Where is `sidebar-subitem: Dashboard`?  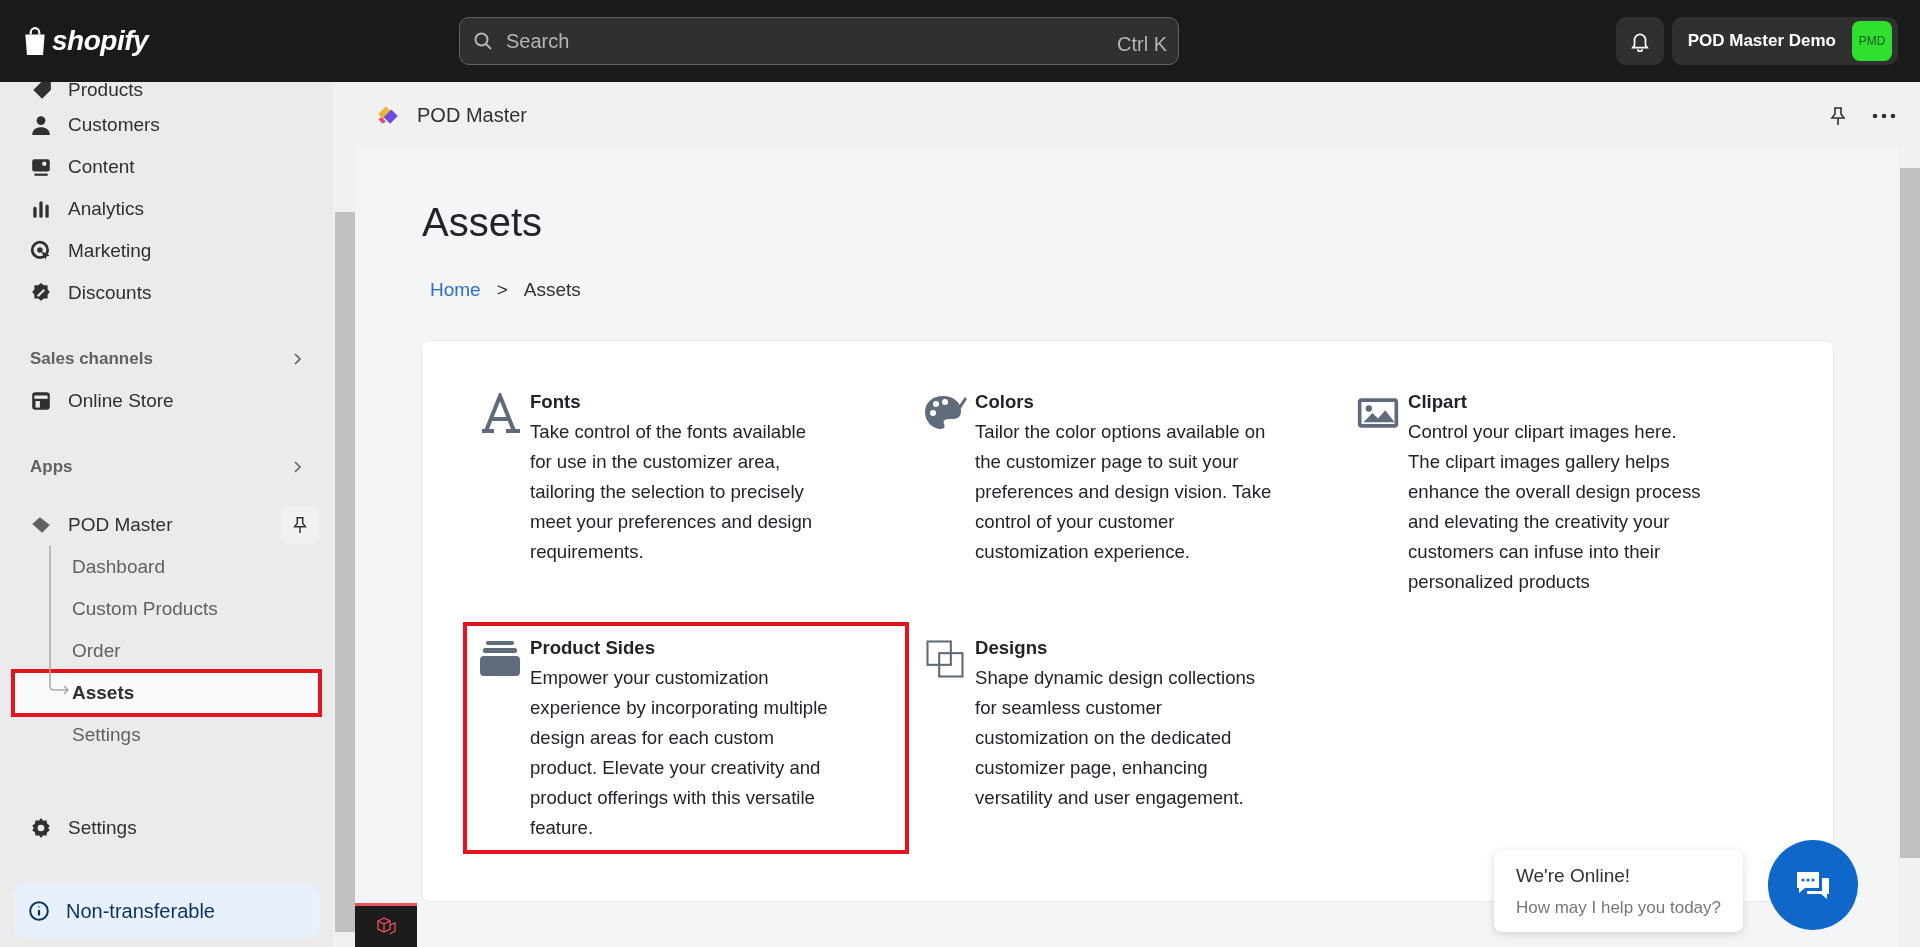
sidebar-subitem: Dashboard is located at coordinates (166, 567).